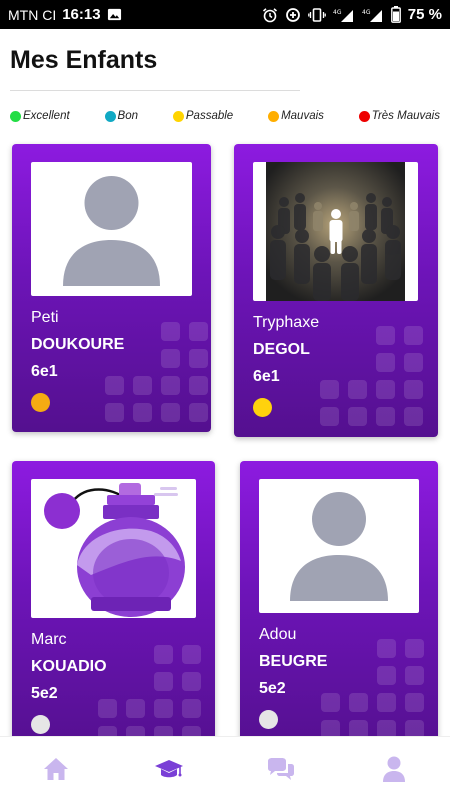 The width and height of the screenshot is (450, 800). I want to click on legend-label: Passable, so click(209, 116).